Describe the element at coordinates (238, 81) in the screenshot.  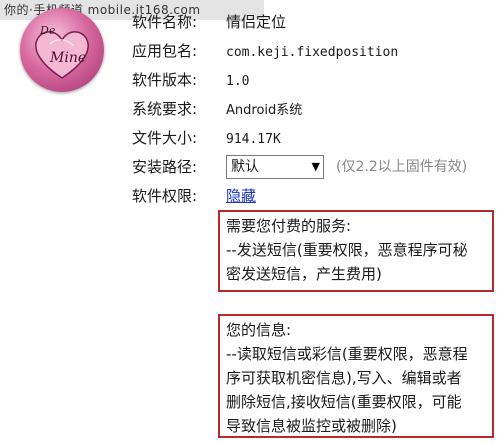
I see `version-value: 1.0` at that location.